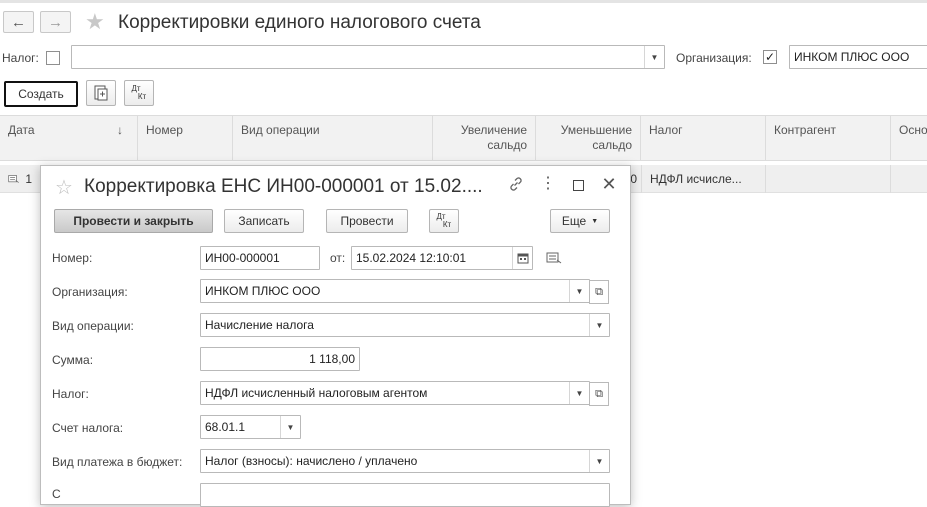 This screenshot has width=927, height=507. Describe the element at coordinates (316, 393) in the screenshot. I see `tax-value: НДФЛ исчисленный налоговым агентом` at that location.